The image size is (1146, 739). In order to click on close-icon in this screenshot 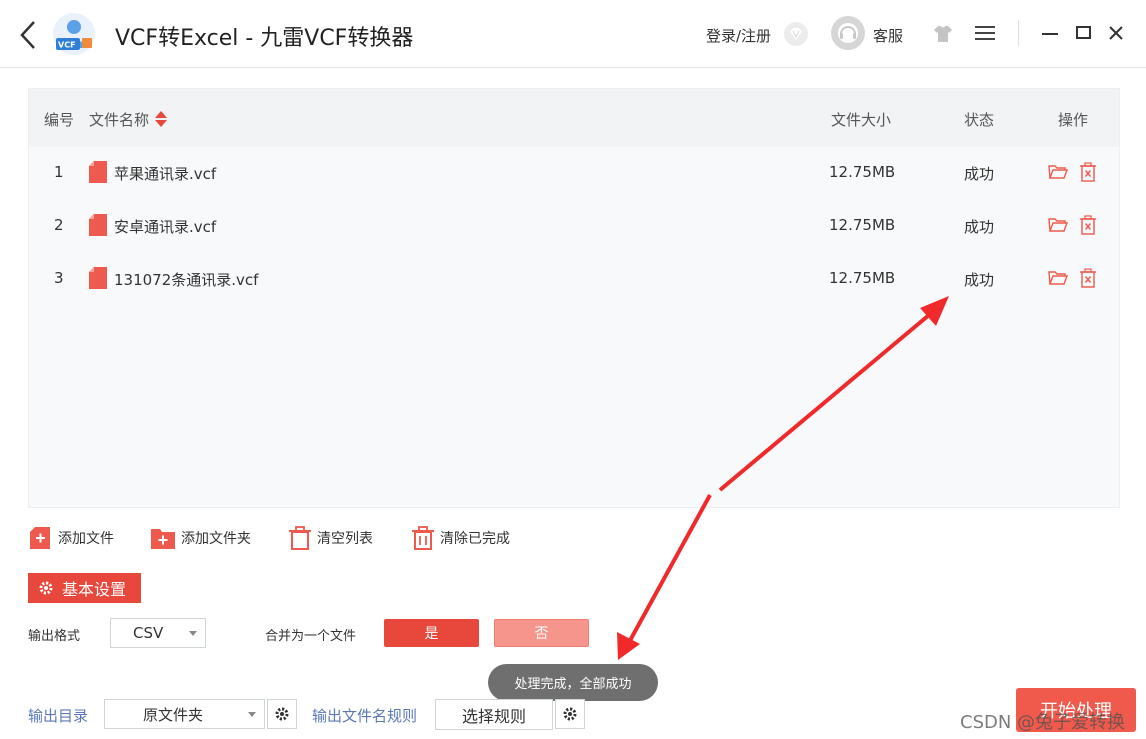, I will do `click(1116, 33)`.